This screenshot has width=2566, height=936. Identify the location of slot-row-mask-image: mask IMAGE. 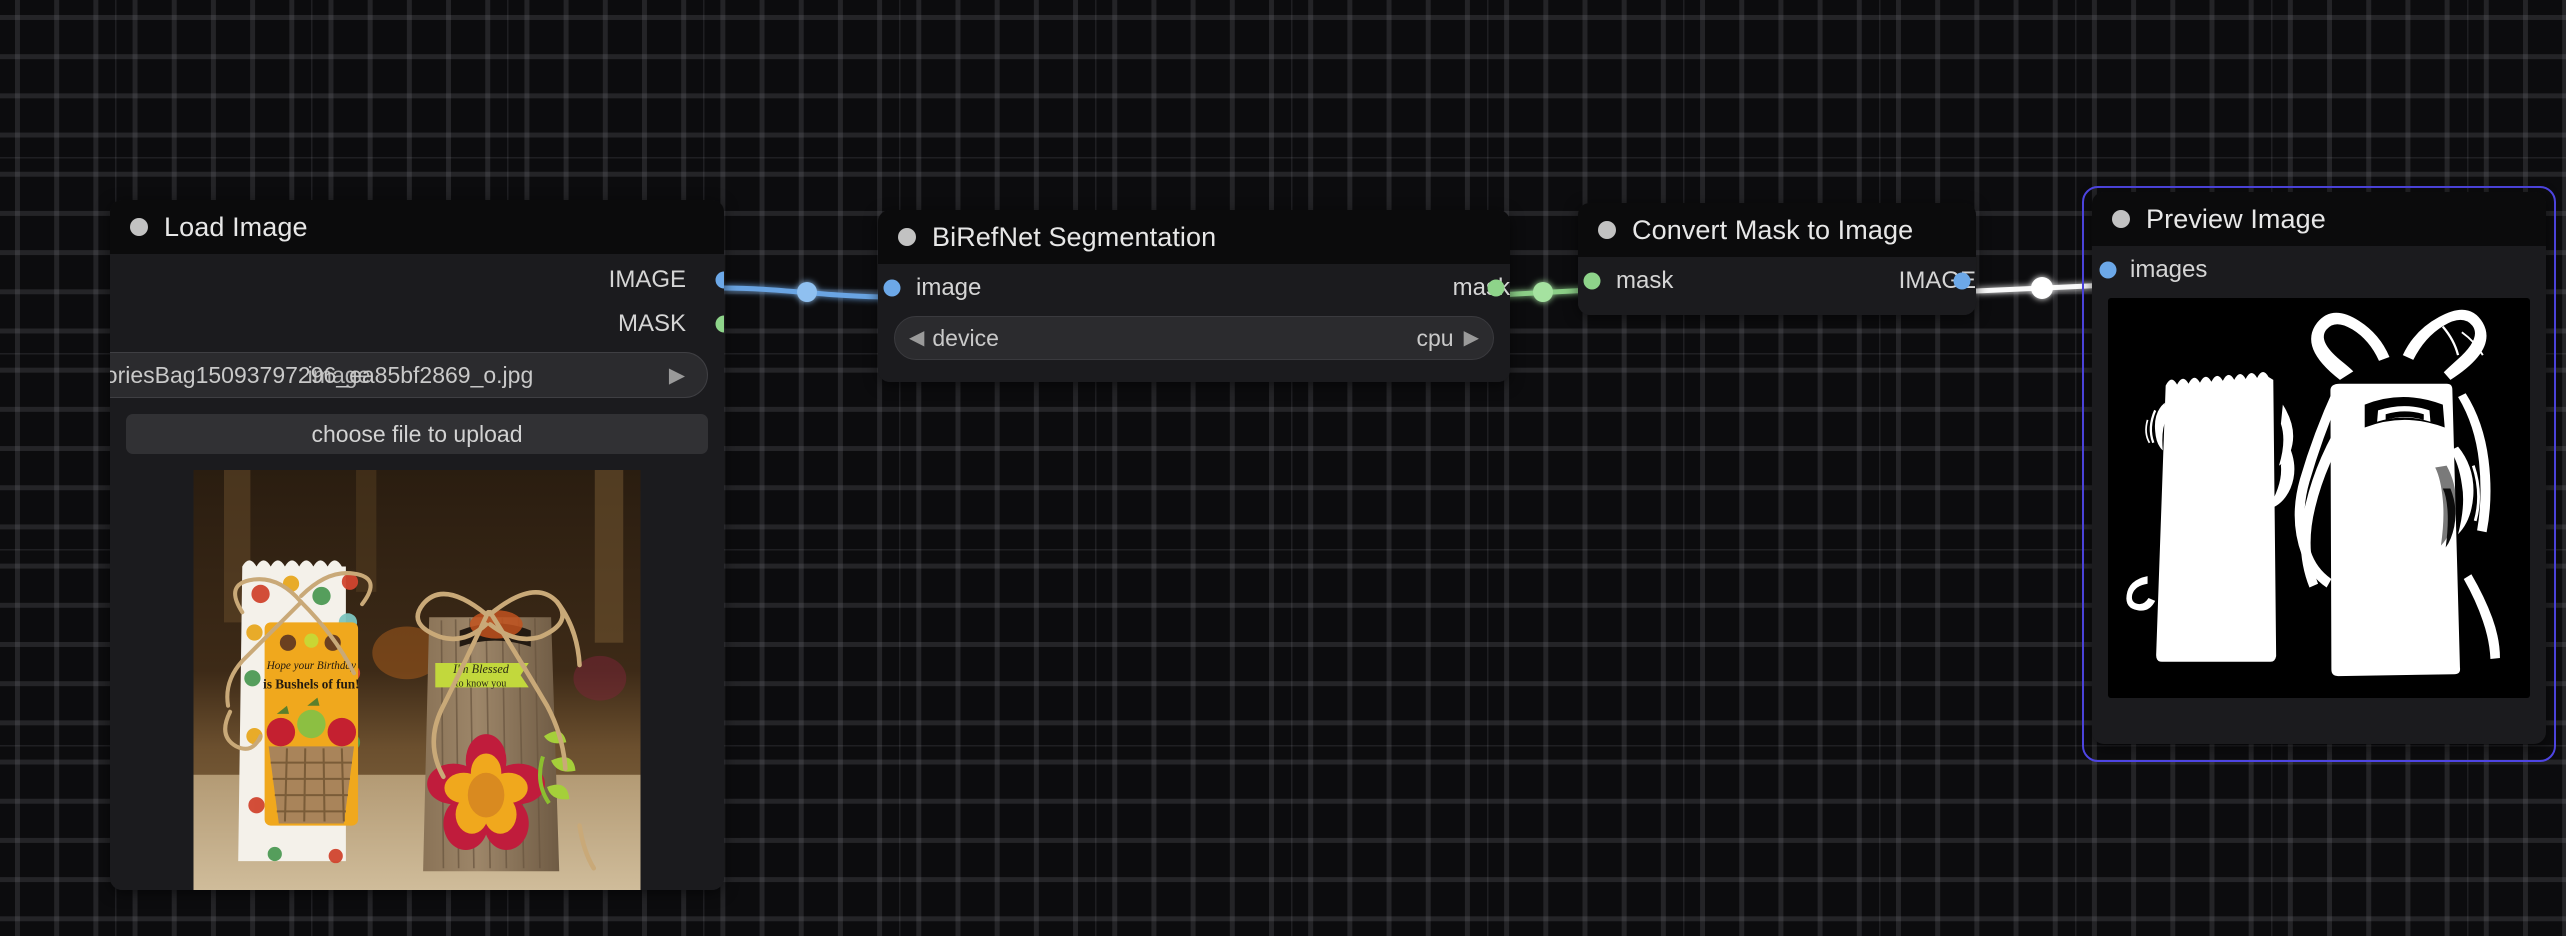
(1777, 281).